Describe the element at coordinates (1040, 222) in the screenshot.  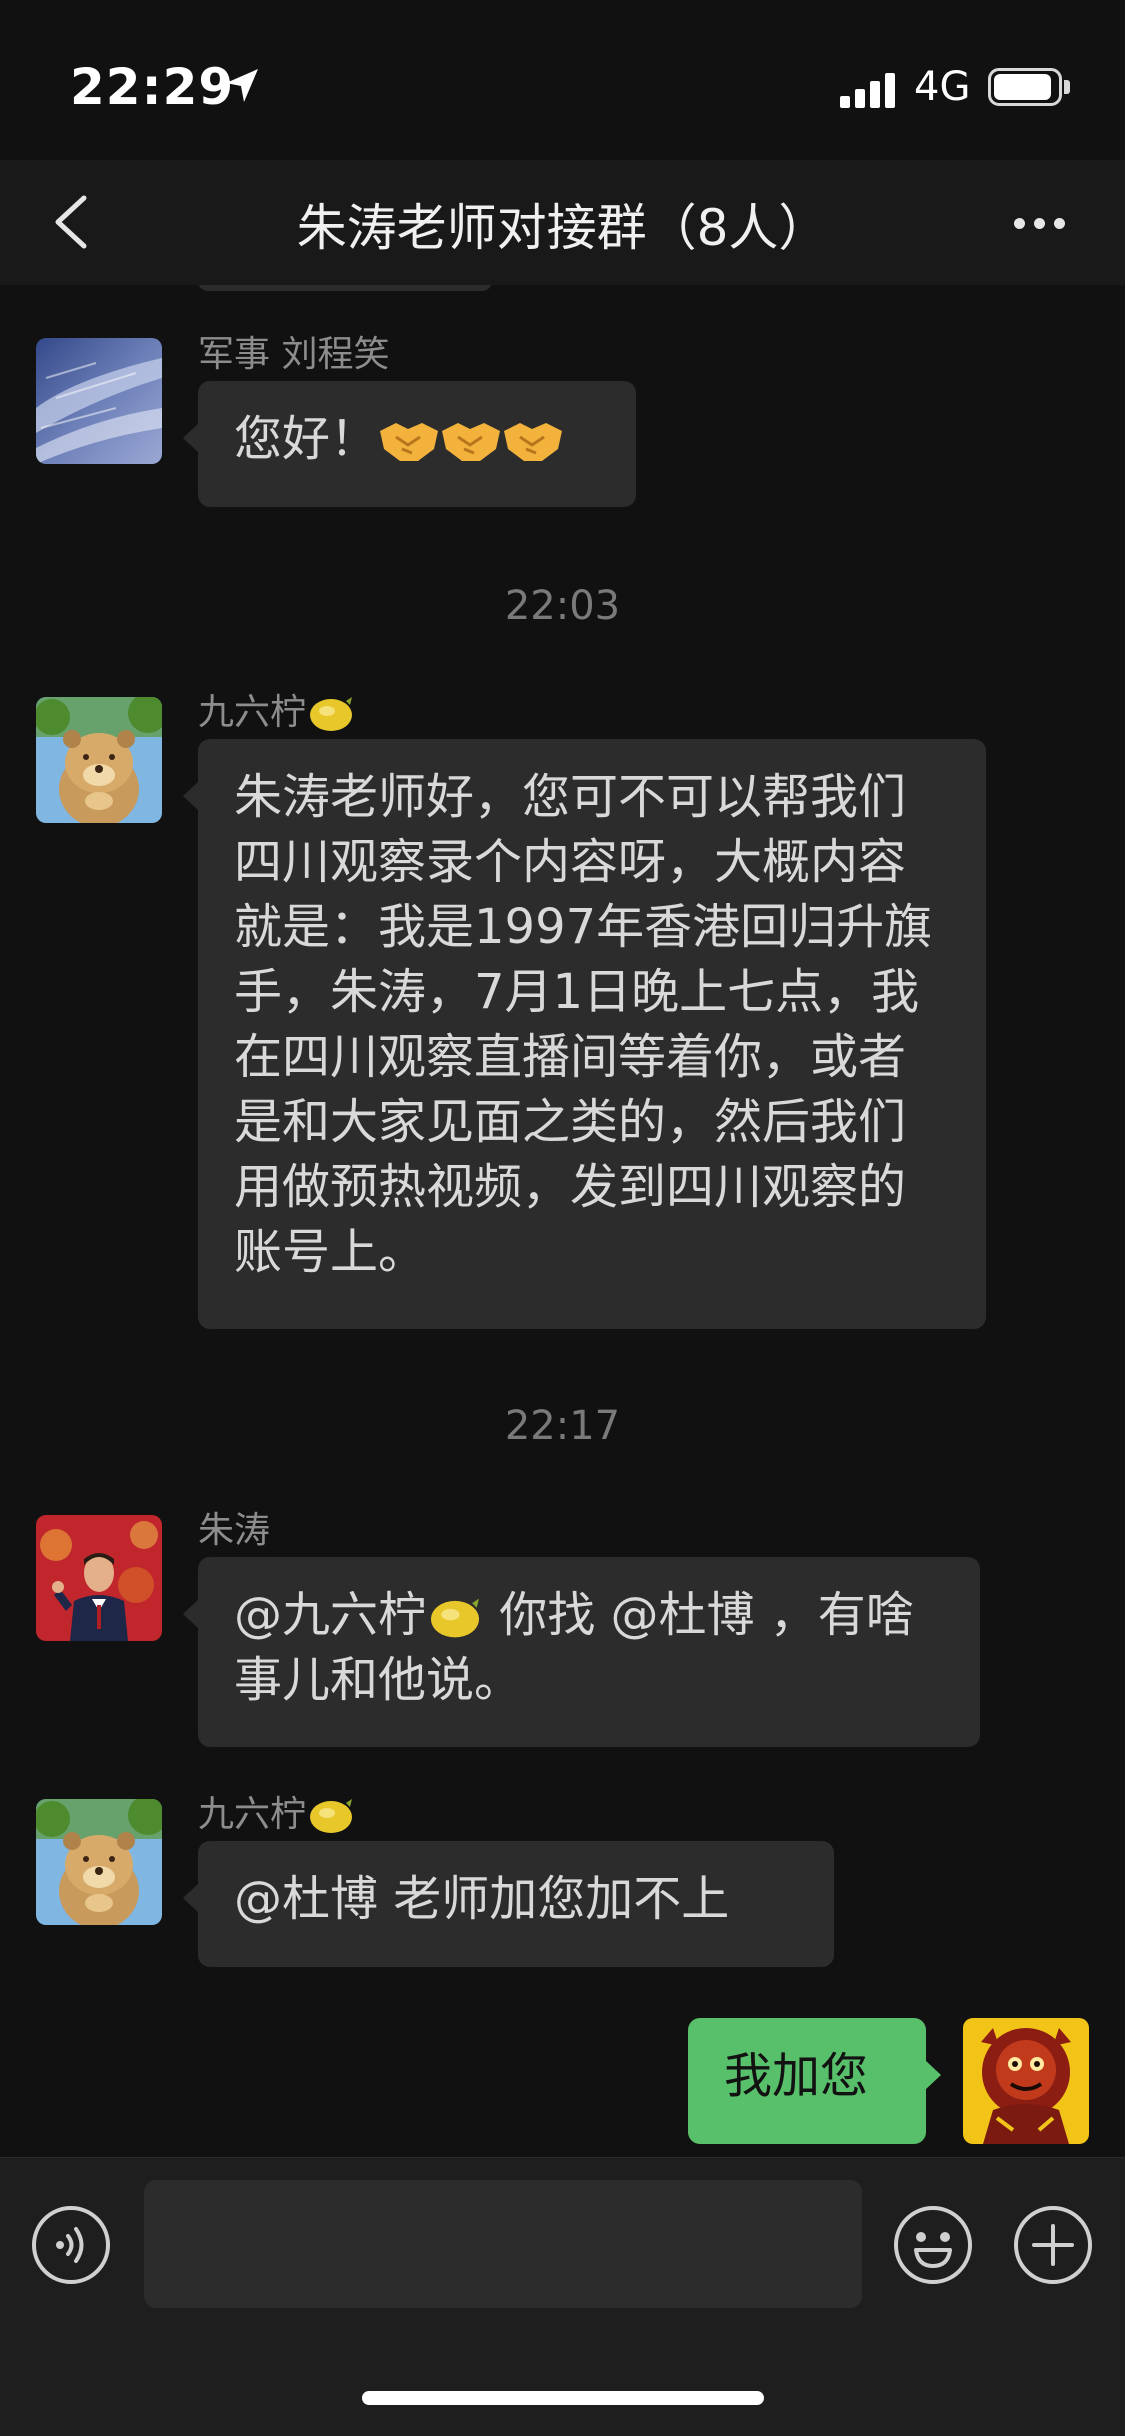
I see `more-dots-icon` at that location.